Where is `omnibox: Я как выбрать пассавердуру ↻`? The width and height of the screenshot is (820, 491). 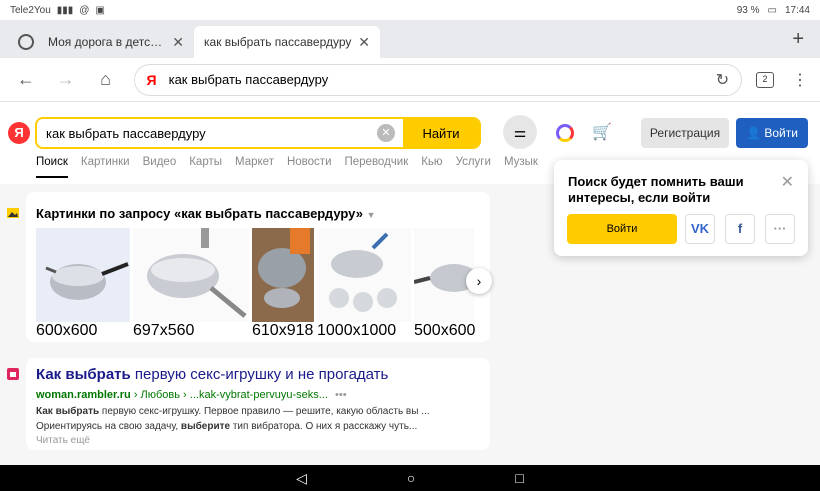 omnibox: Я как выбрать пассавердуру ↻ is located at coordinates (438, 79).